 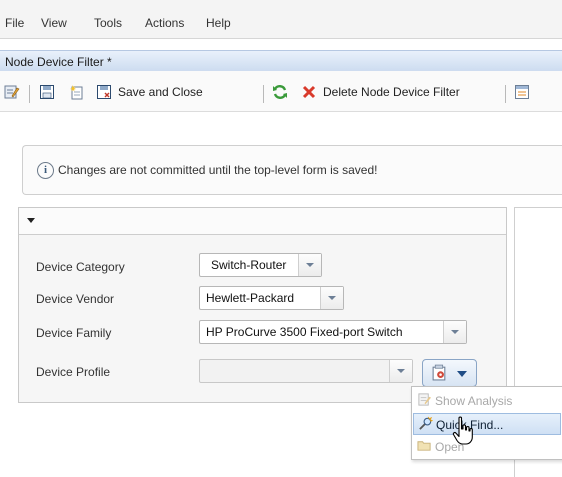 I want to click on form-toolbar: Save and Close Delete Node Device Filter, so click(x=281, y=91).